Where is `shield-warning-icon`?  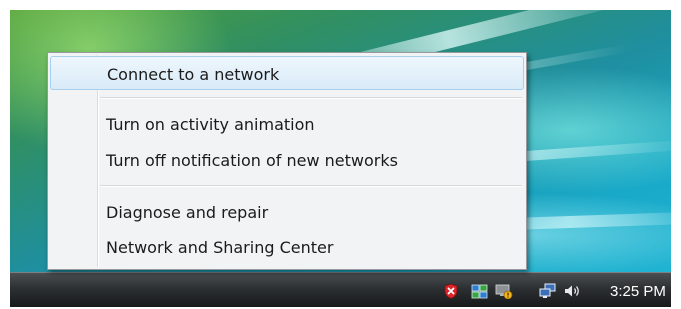
shield-warning-icon is located at coordinates (451, 291).